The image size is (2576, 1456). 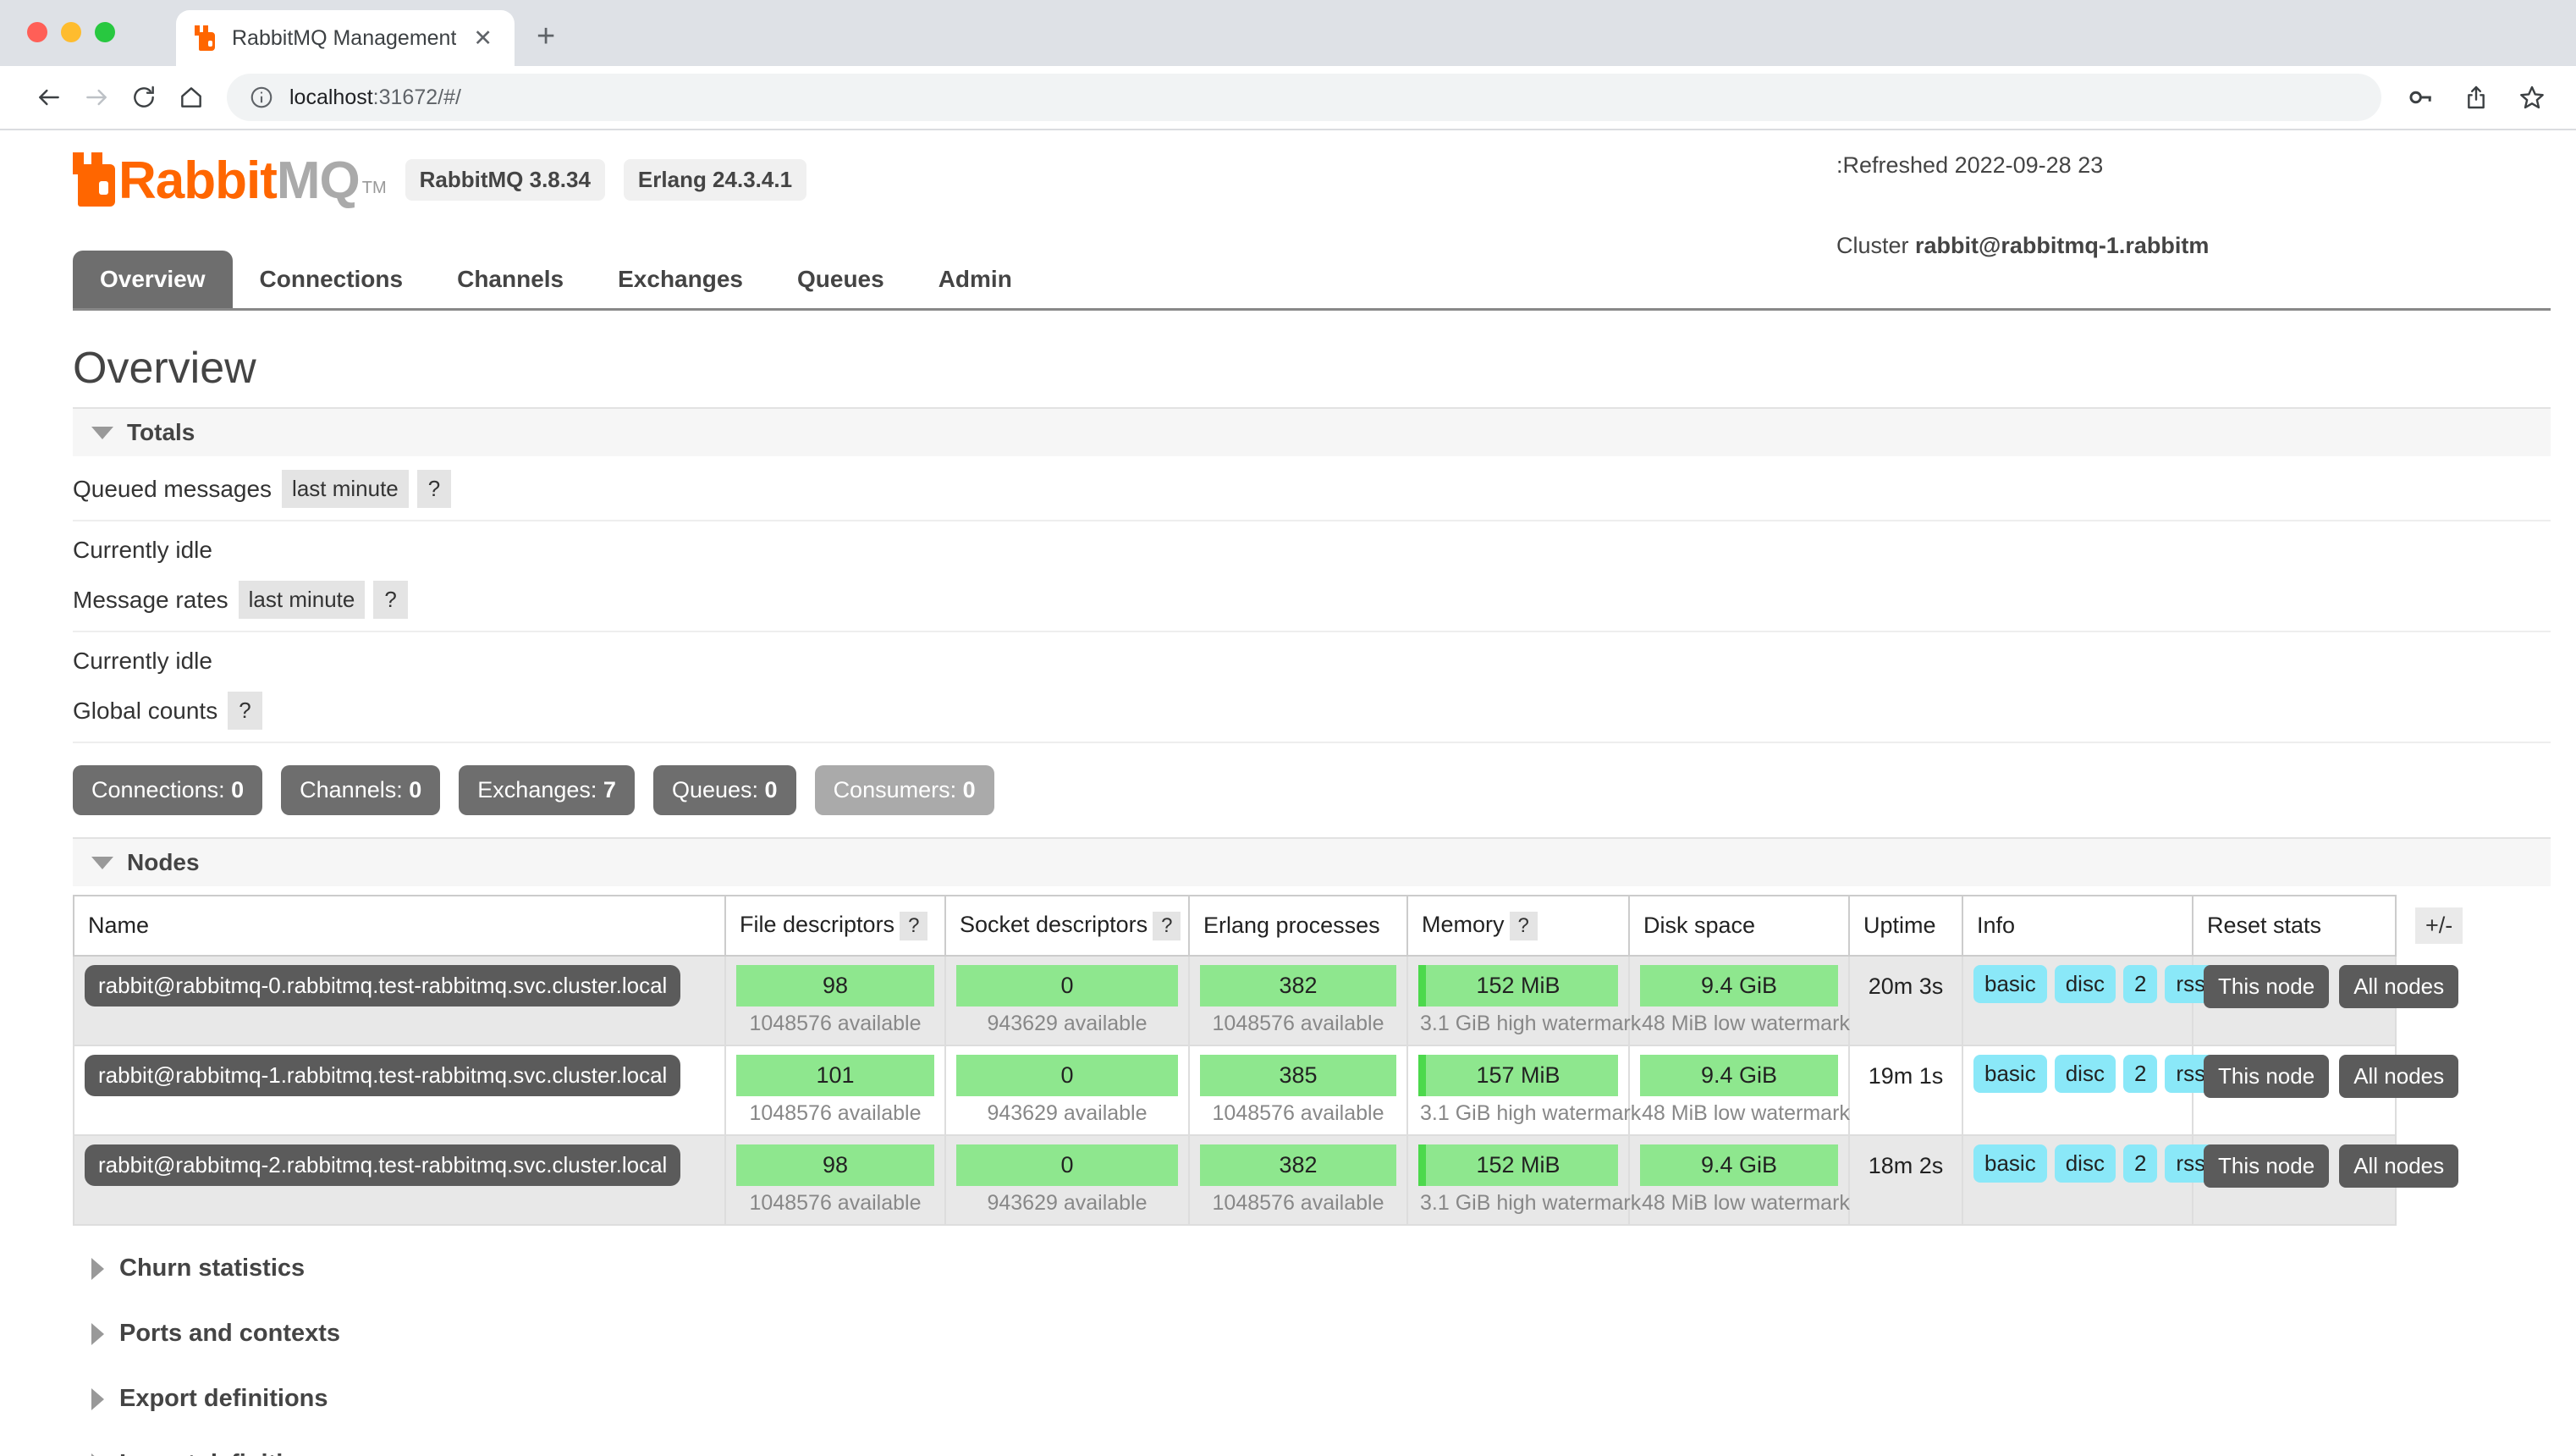 What do you see at coordinates (1312, 604) in the screenshot?
I see `message-rates-row: Message rates last minute ?` at bounding box center [1312, 604].